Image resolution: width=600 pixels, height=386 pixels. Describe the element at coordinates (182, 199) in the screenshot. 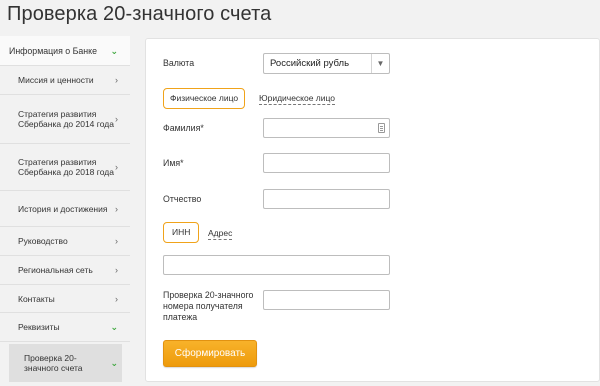

I see `patronymic-label: Отчество` at that location.